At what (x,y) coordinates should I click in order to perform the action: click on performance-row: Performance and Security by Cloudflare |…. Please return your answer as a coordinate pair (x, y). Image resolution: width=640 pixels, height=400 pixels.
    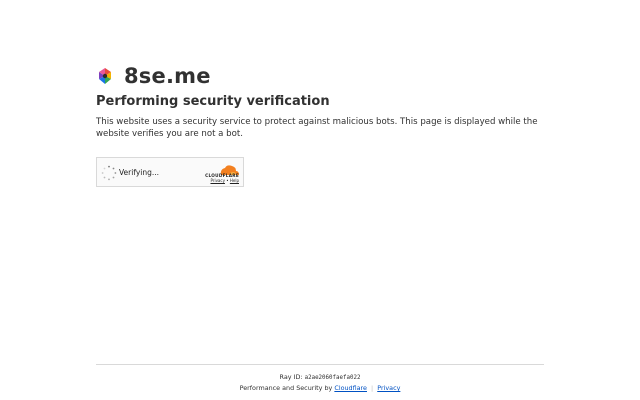
    Looking at the image, I should click on (320, 388).